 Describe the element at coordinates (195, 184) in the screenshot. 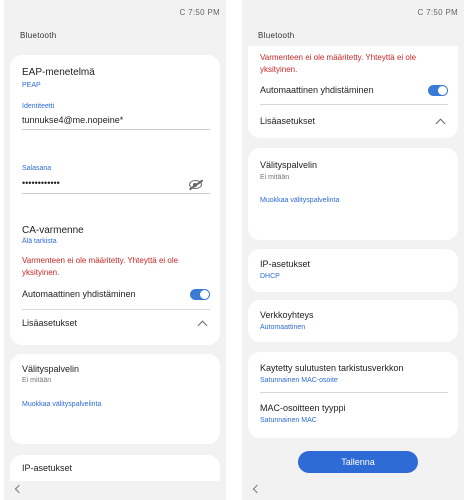

I see `visibility-off-icon` at that location.